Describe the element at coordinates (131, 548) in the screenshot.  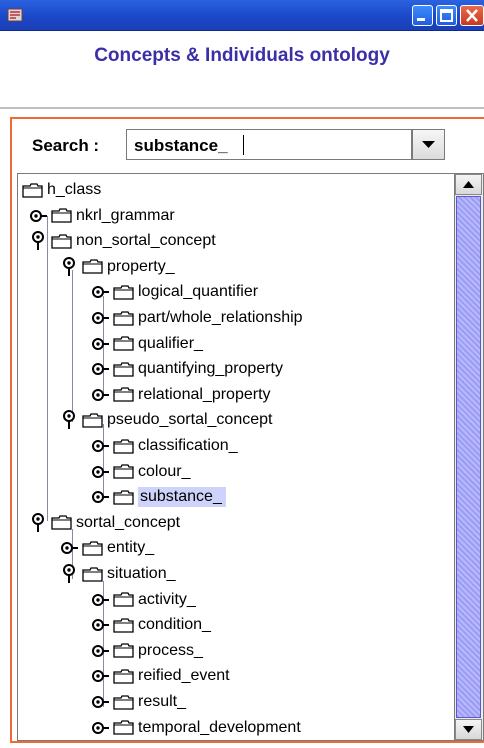
I see `tree-node-label: entity_` at that location.